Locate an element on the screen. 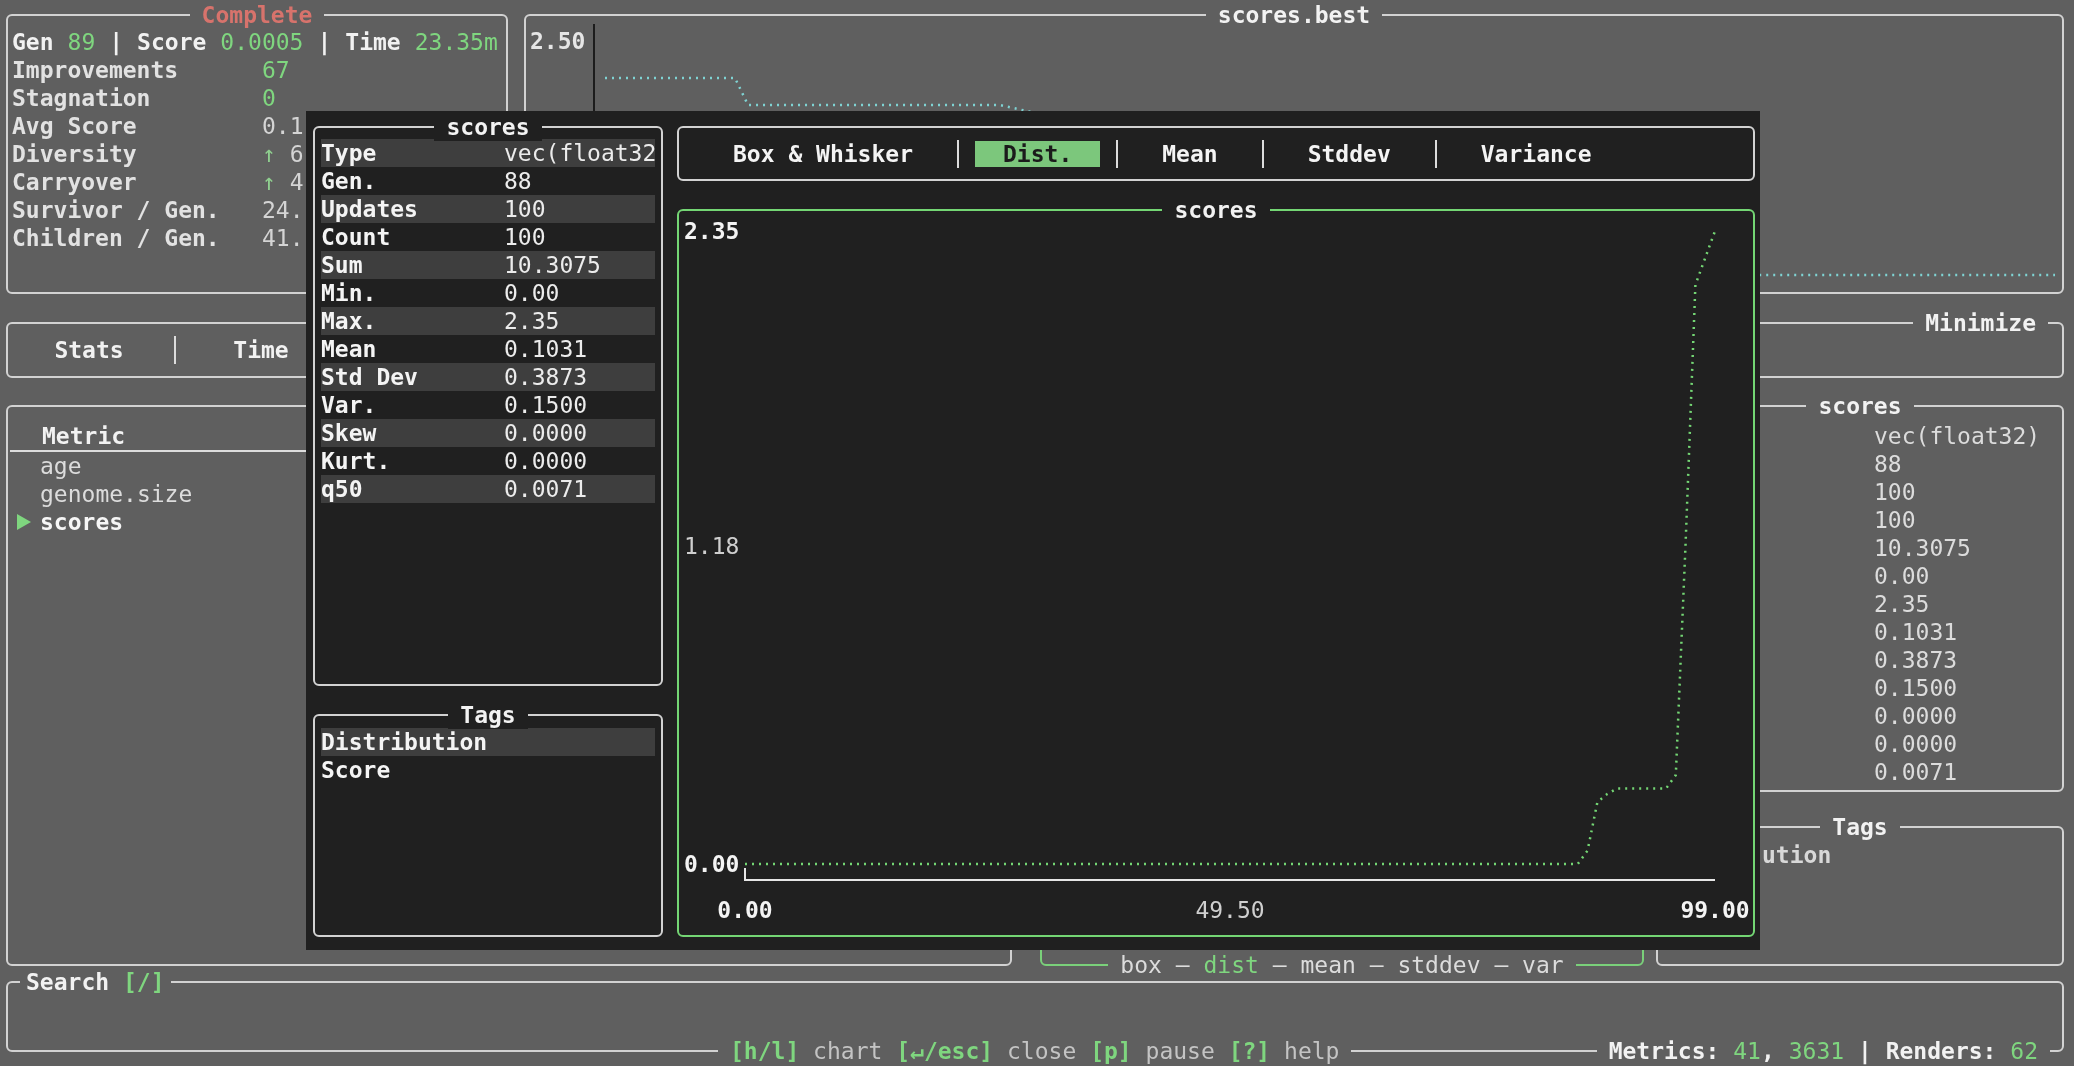 Image resolution: width=2074 pixels, height=1066 pixels. shortcut-key: [p] is located at coordinates (1111, 1051).